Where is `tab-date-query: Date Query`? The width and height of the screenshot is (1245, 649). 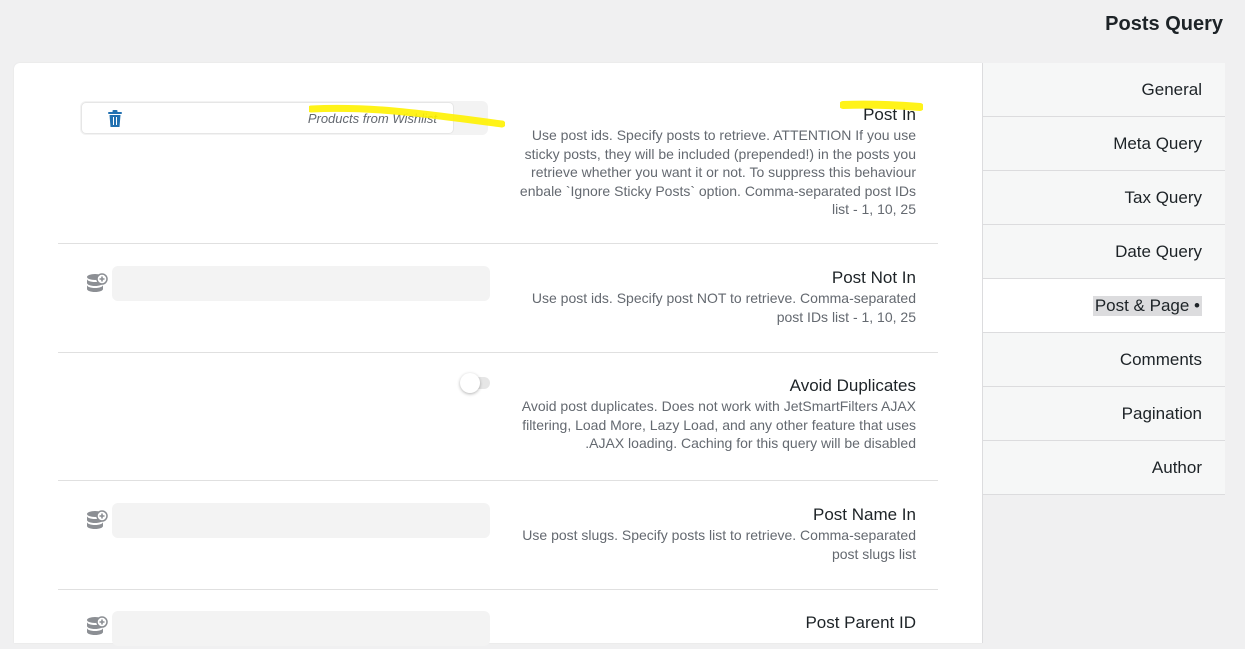 tab-date-query: Date Query is located at coordinates (1104, 252).